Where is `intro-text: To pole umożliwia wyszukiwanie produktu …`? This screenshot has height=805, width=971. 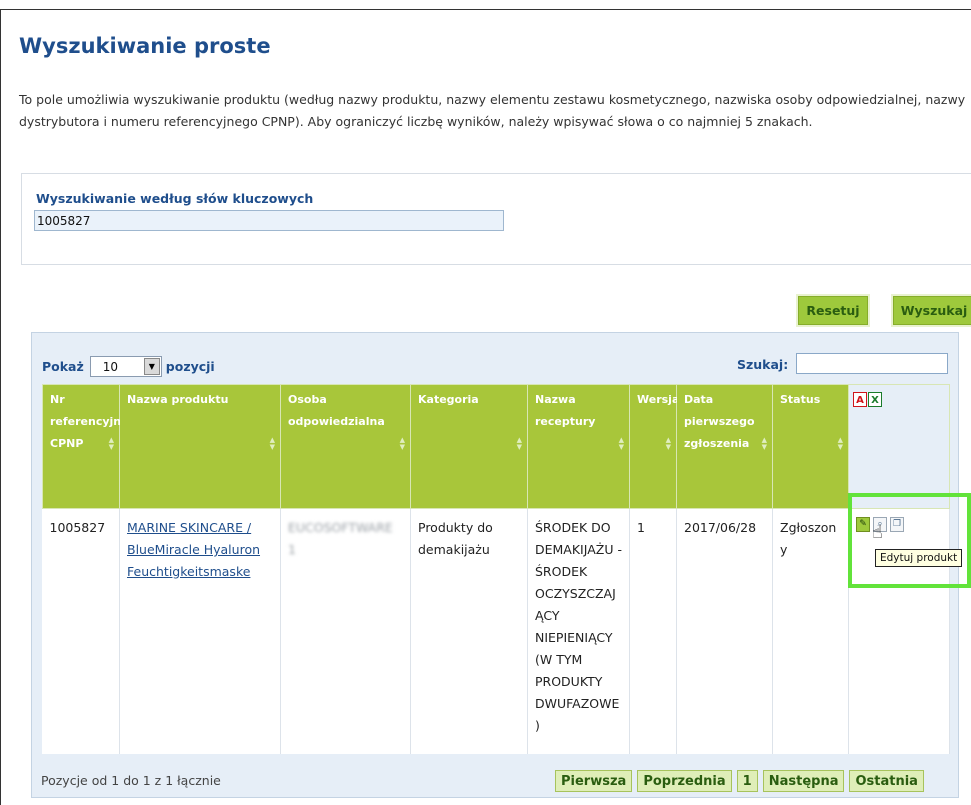 intro-text: To pole umożliwia wyszukiwanie produktu … is located at coordinates (492, 110).